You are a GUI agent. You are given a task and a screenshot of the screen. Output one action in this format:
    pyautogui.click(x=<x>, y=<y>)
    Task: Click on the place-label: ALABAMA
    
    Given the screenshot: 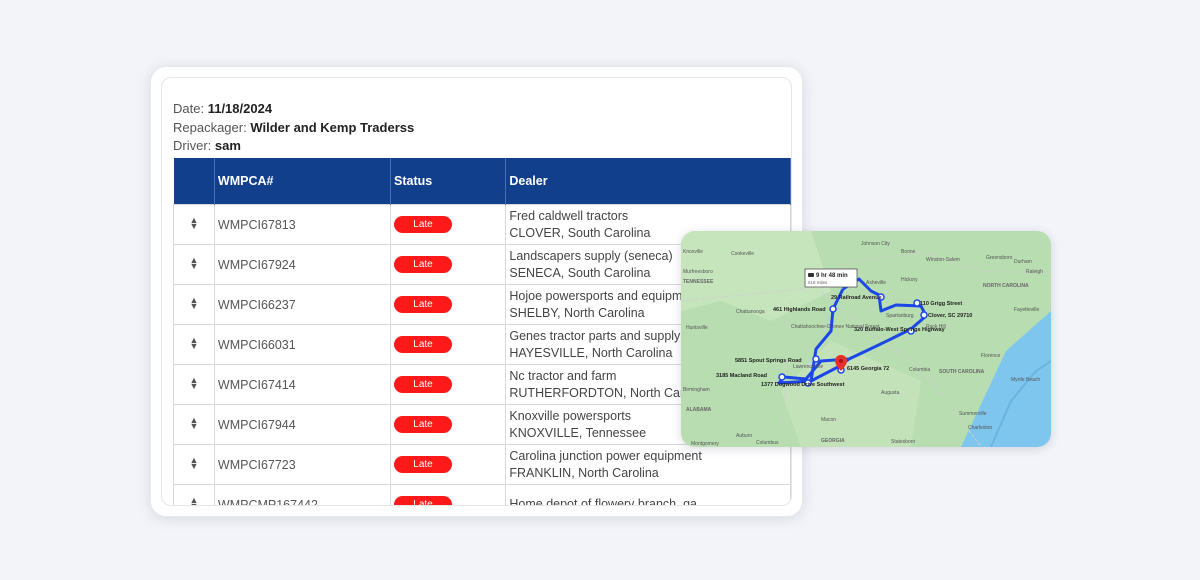 What is the action you would take?
    pyautogui.click(x=699, y=410)
    